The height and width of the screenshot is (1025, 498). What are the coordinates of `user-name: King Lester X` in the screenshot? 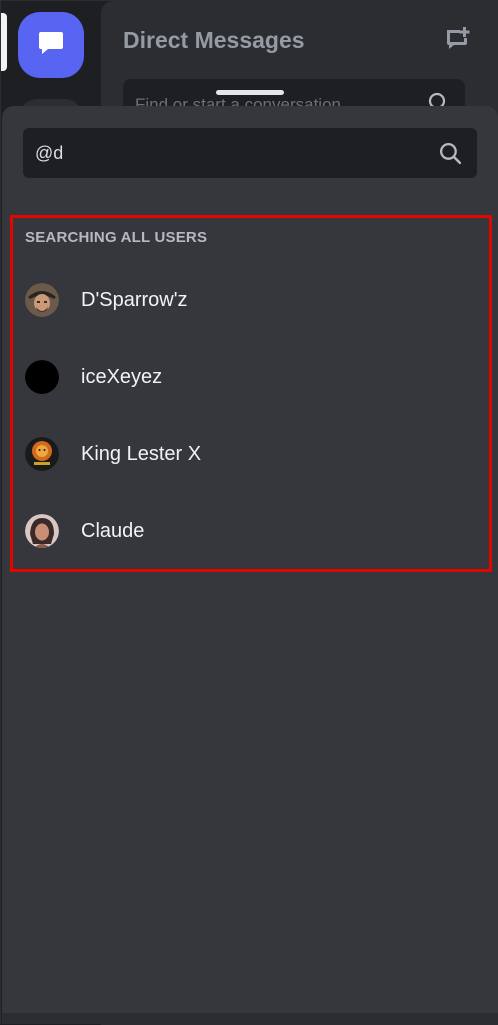 It's located at (141, 453).